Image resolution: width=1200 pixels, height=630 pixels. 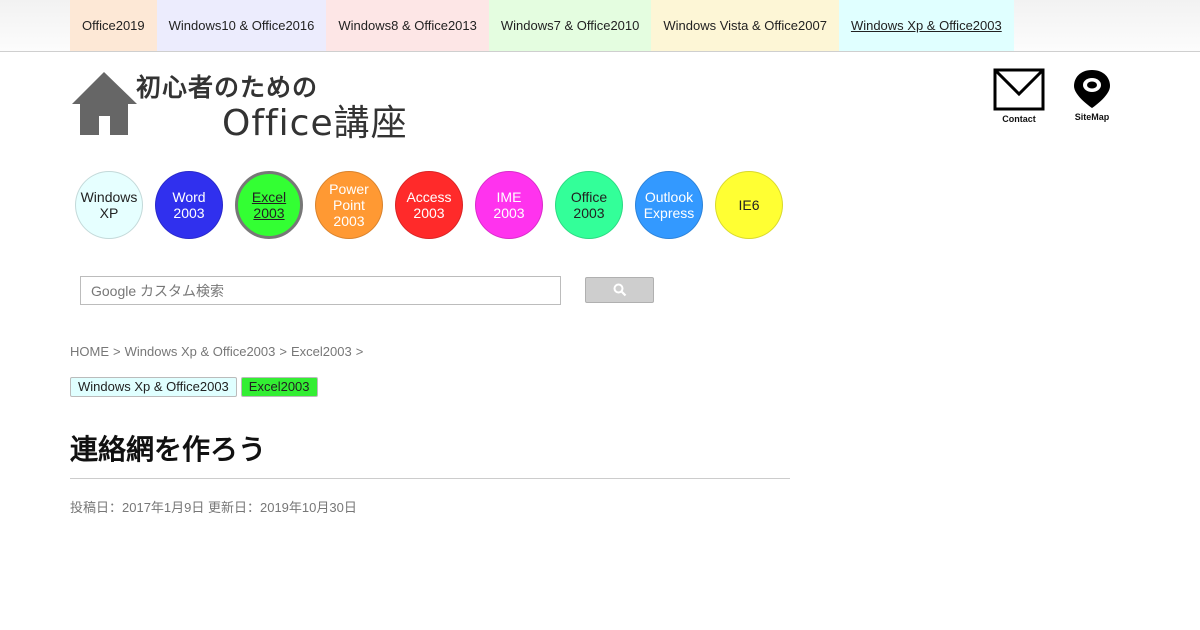 I want to click on search-input, so click(x=320, y=290).